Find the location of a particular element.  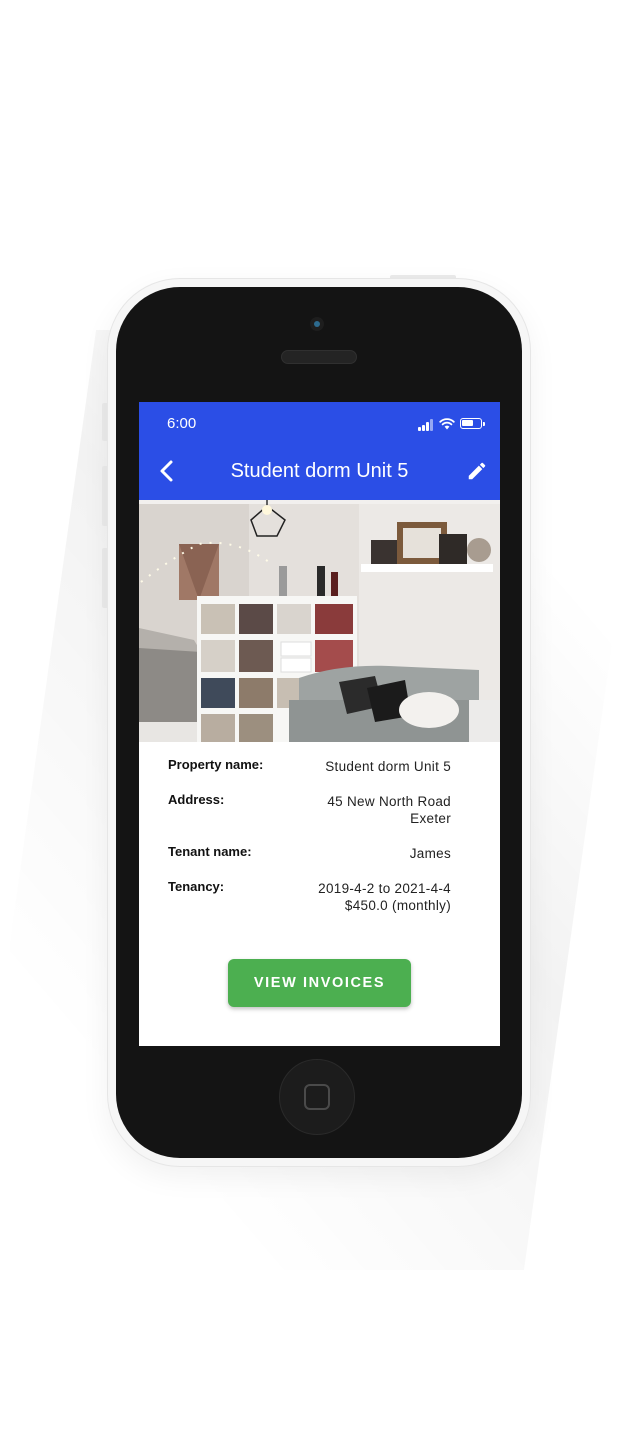

earpiece-speaker is located at coordinates (319, 357).